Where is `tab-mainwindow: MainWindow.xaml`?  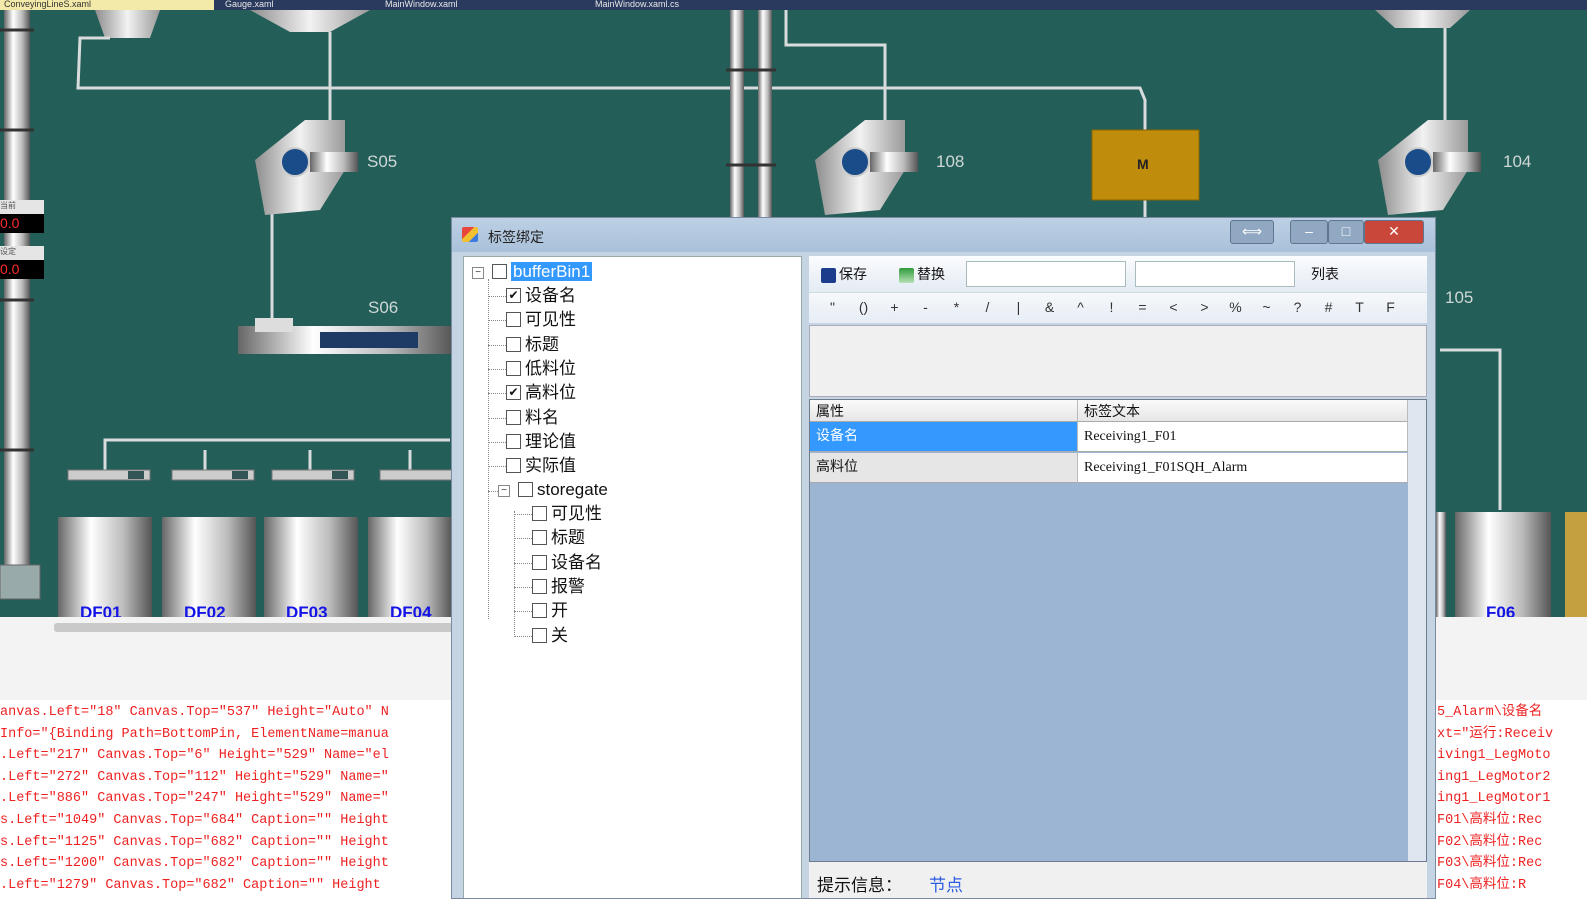
tab-mainwindow: MainWindow.xaml is located at coordinates (475, 5).